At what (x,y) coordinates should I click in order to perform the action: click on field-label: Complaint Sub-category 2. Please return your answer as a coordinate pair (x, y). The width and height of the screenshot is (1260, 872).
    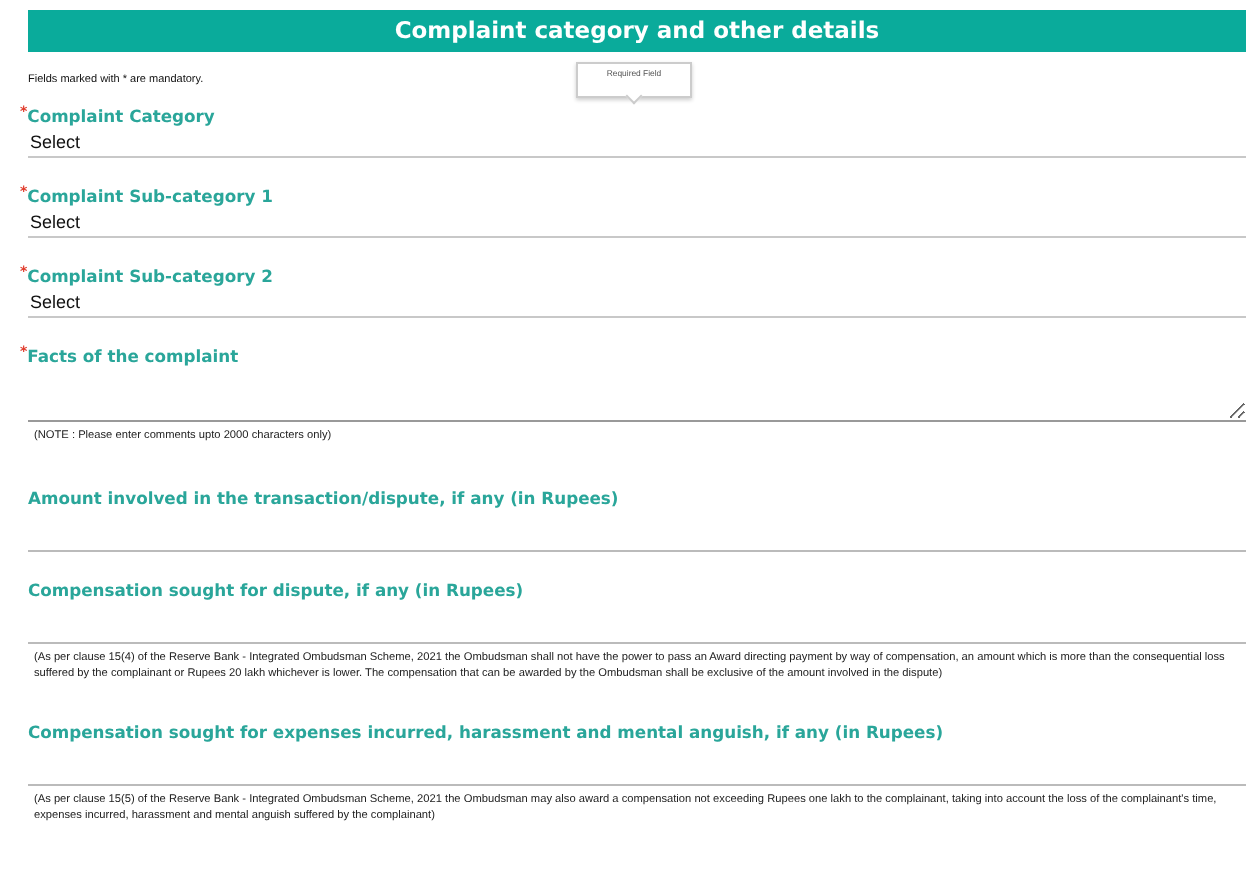
    Looking at the image, I should click on (150, 276).